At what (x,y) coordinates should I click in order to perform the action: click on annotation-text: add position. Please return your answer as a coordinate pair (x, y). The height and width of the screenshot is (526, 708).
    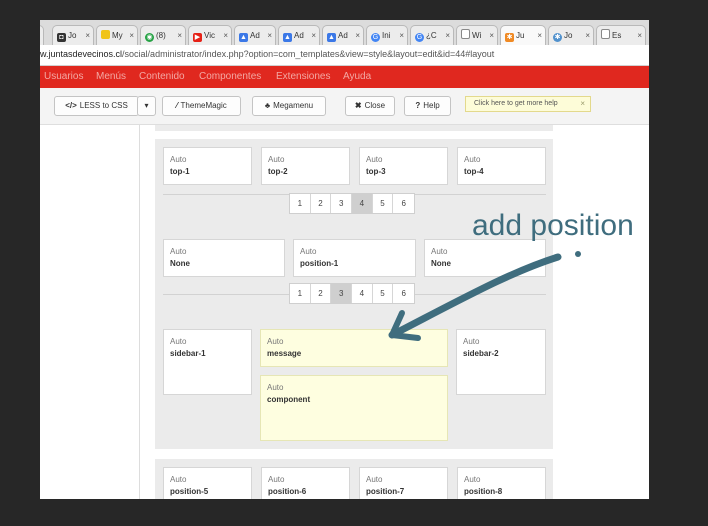
    Looking at the image, I should click on (553, 225).